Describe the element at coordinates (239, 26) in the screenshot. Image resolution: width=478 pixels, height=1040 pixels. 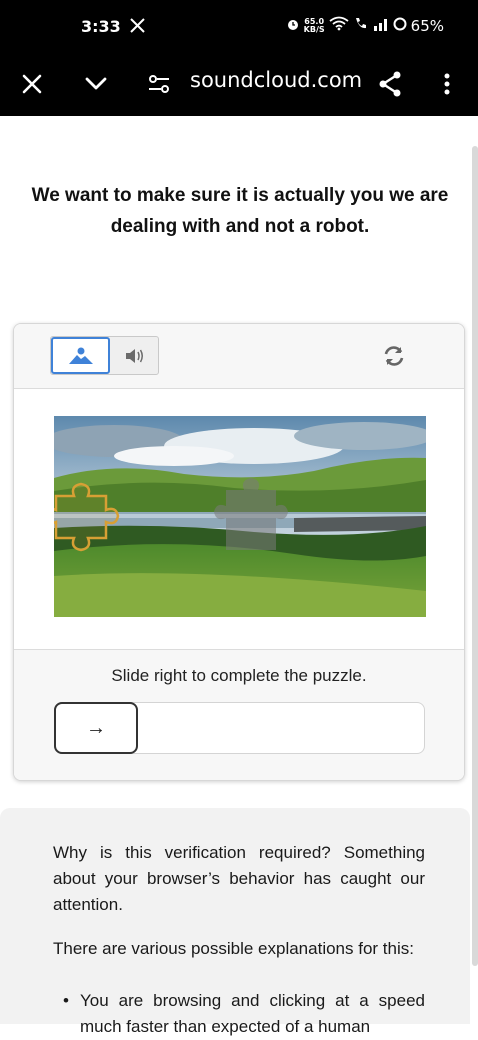
I see `status-bar: 3:33 65.0 KB/S 65%` at that location.